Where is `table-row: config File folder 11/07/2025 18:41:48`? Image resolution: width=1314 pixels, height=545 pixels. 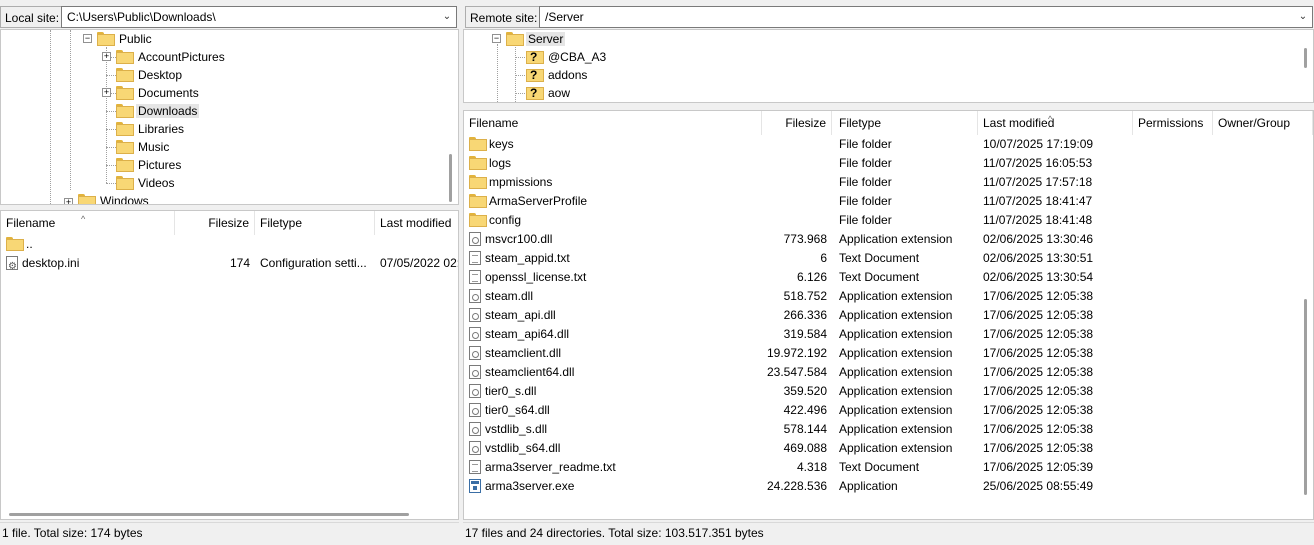 table-row: config File folder 11/07/2025 18:41:48 is located at coordinates (888, 220).